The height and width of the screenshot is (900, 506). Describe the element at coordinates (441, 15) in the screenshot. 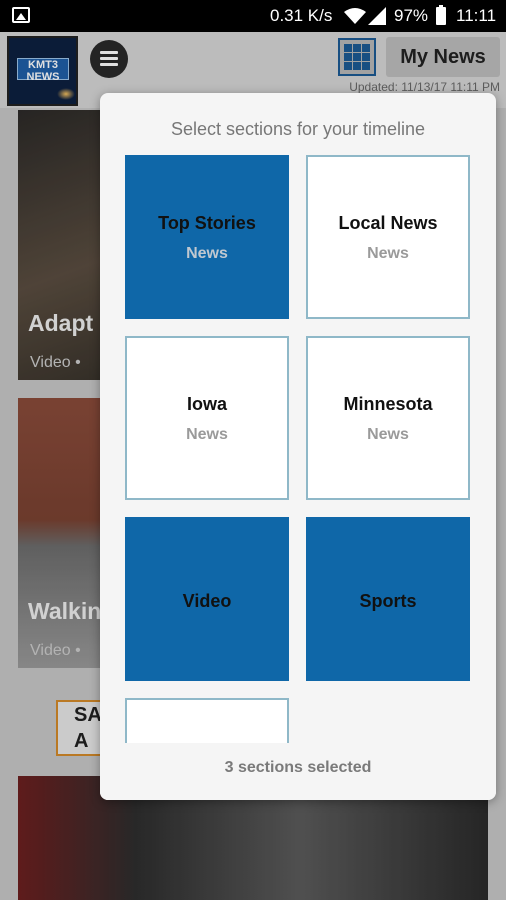

I see `battery-icon` at that location.